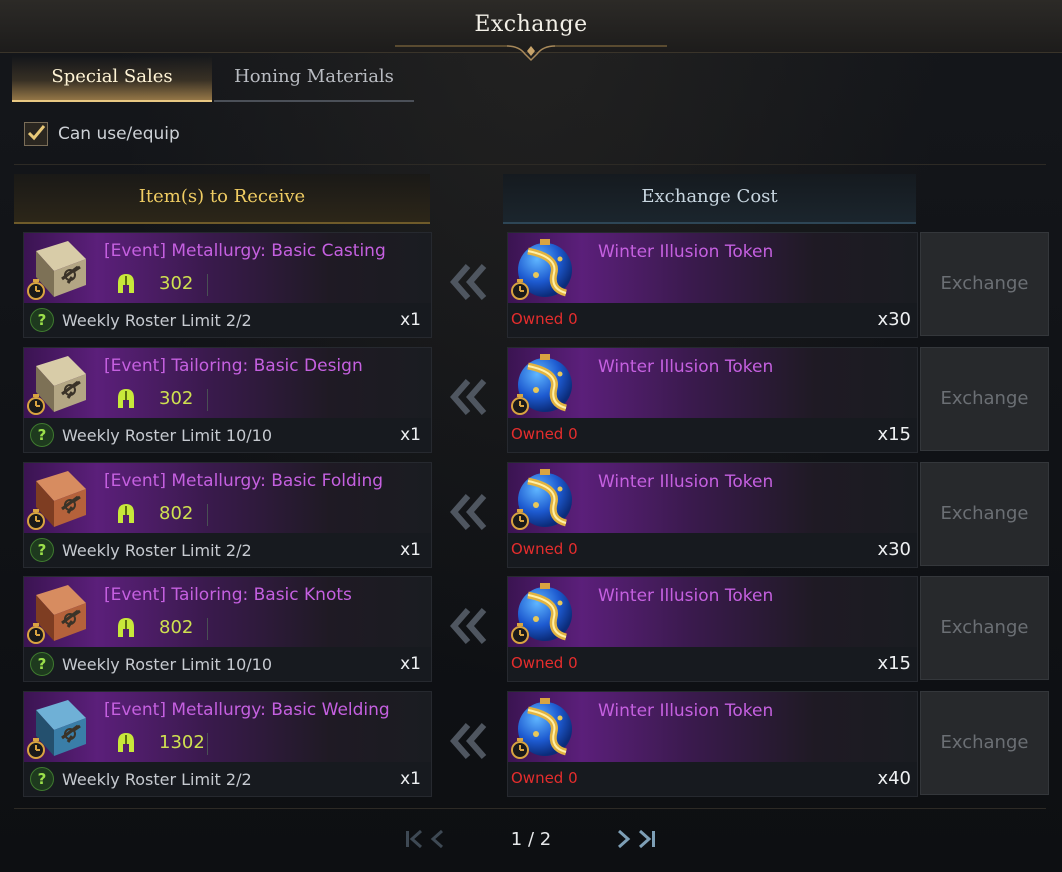  I want to click on page-indicator: 1 / 2, so click(531, 839).